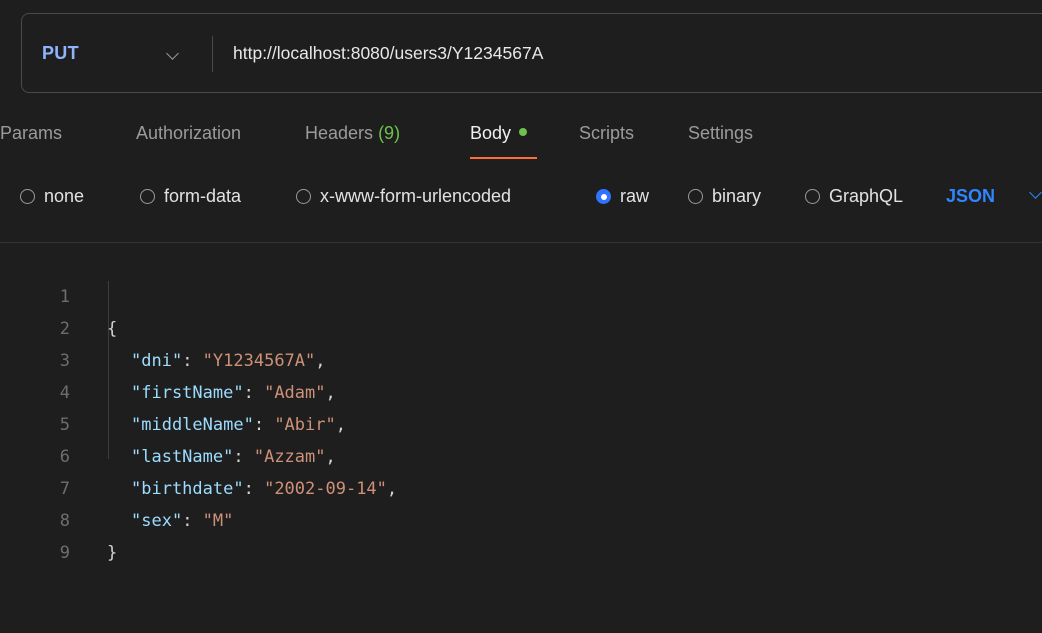 The width and height of the screenshot is (1042, 633). What do you see at coordinates (212, 54) in the screenshot?
I see `divider` at bounding box center [212, 54].